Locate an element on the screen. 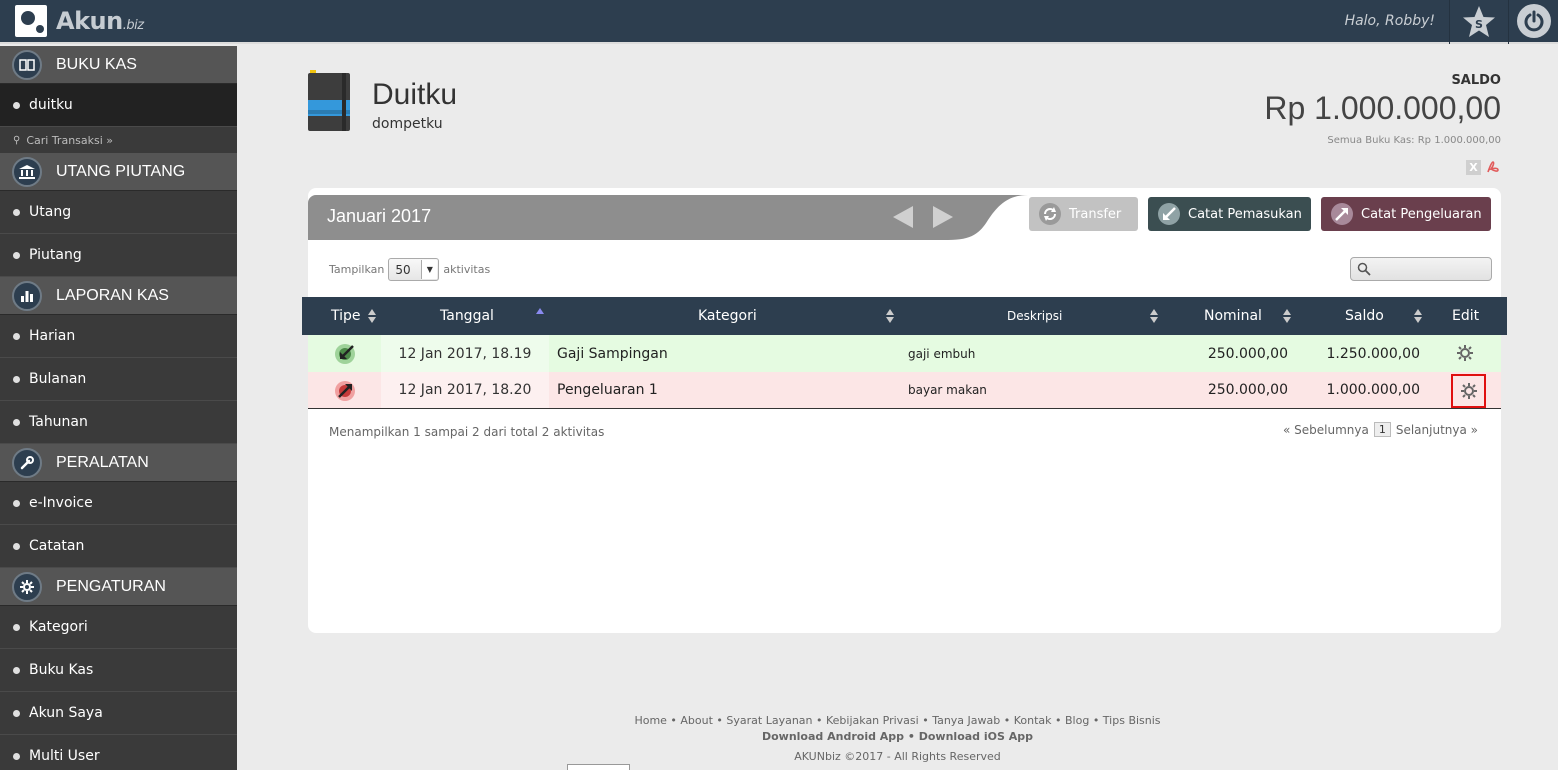 Image resolution: width=1558 pixels, height=770 pixels. column-header-deskripsi: Deskripsi is located at coordinates (1034, 316).